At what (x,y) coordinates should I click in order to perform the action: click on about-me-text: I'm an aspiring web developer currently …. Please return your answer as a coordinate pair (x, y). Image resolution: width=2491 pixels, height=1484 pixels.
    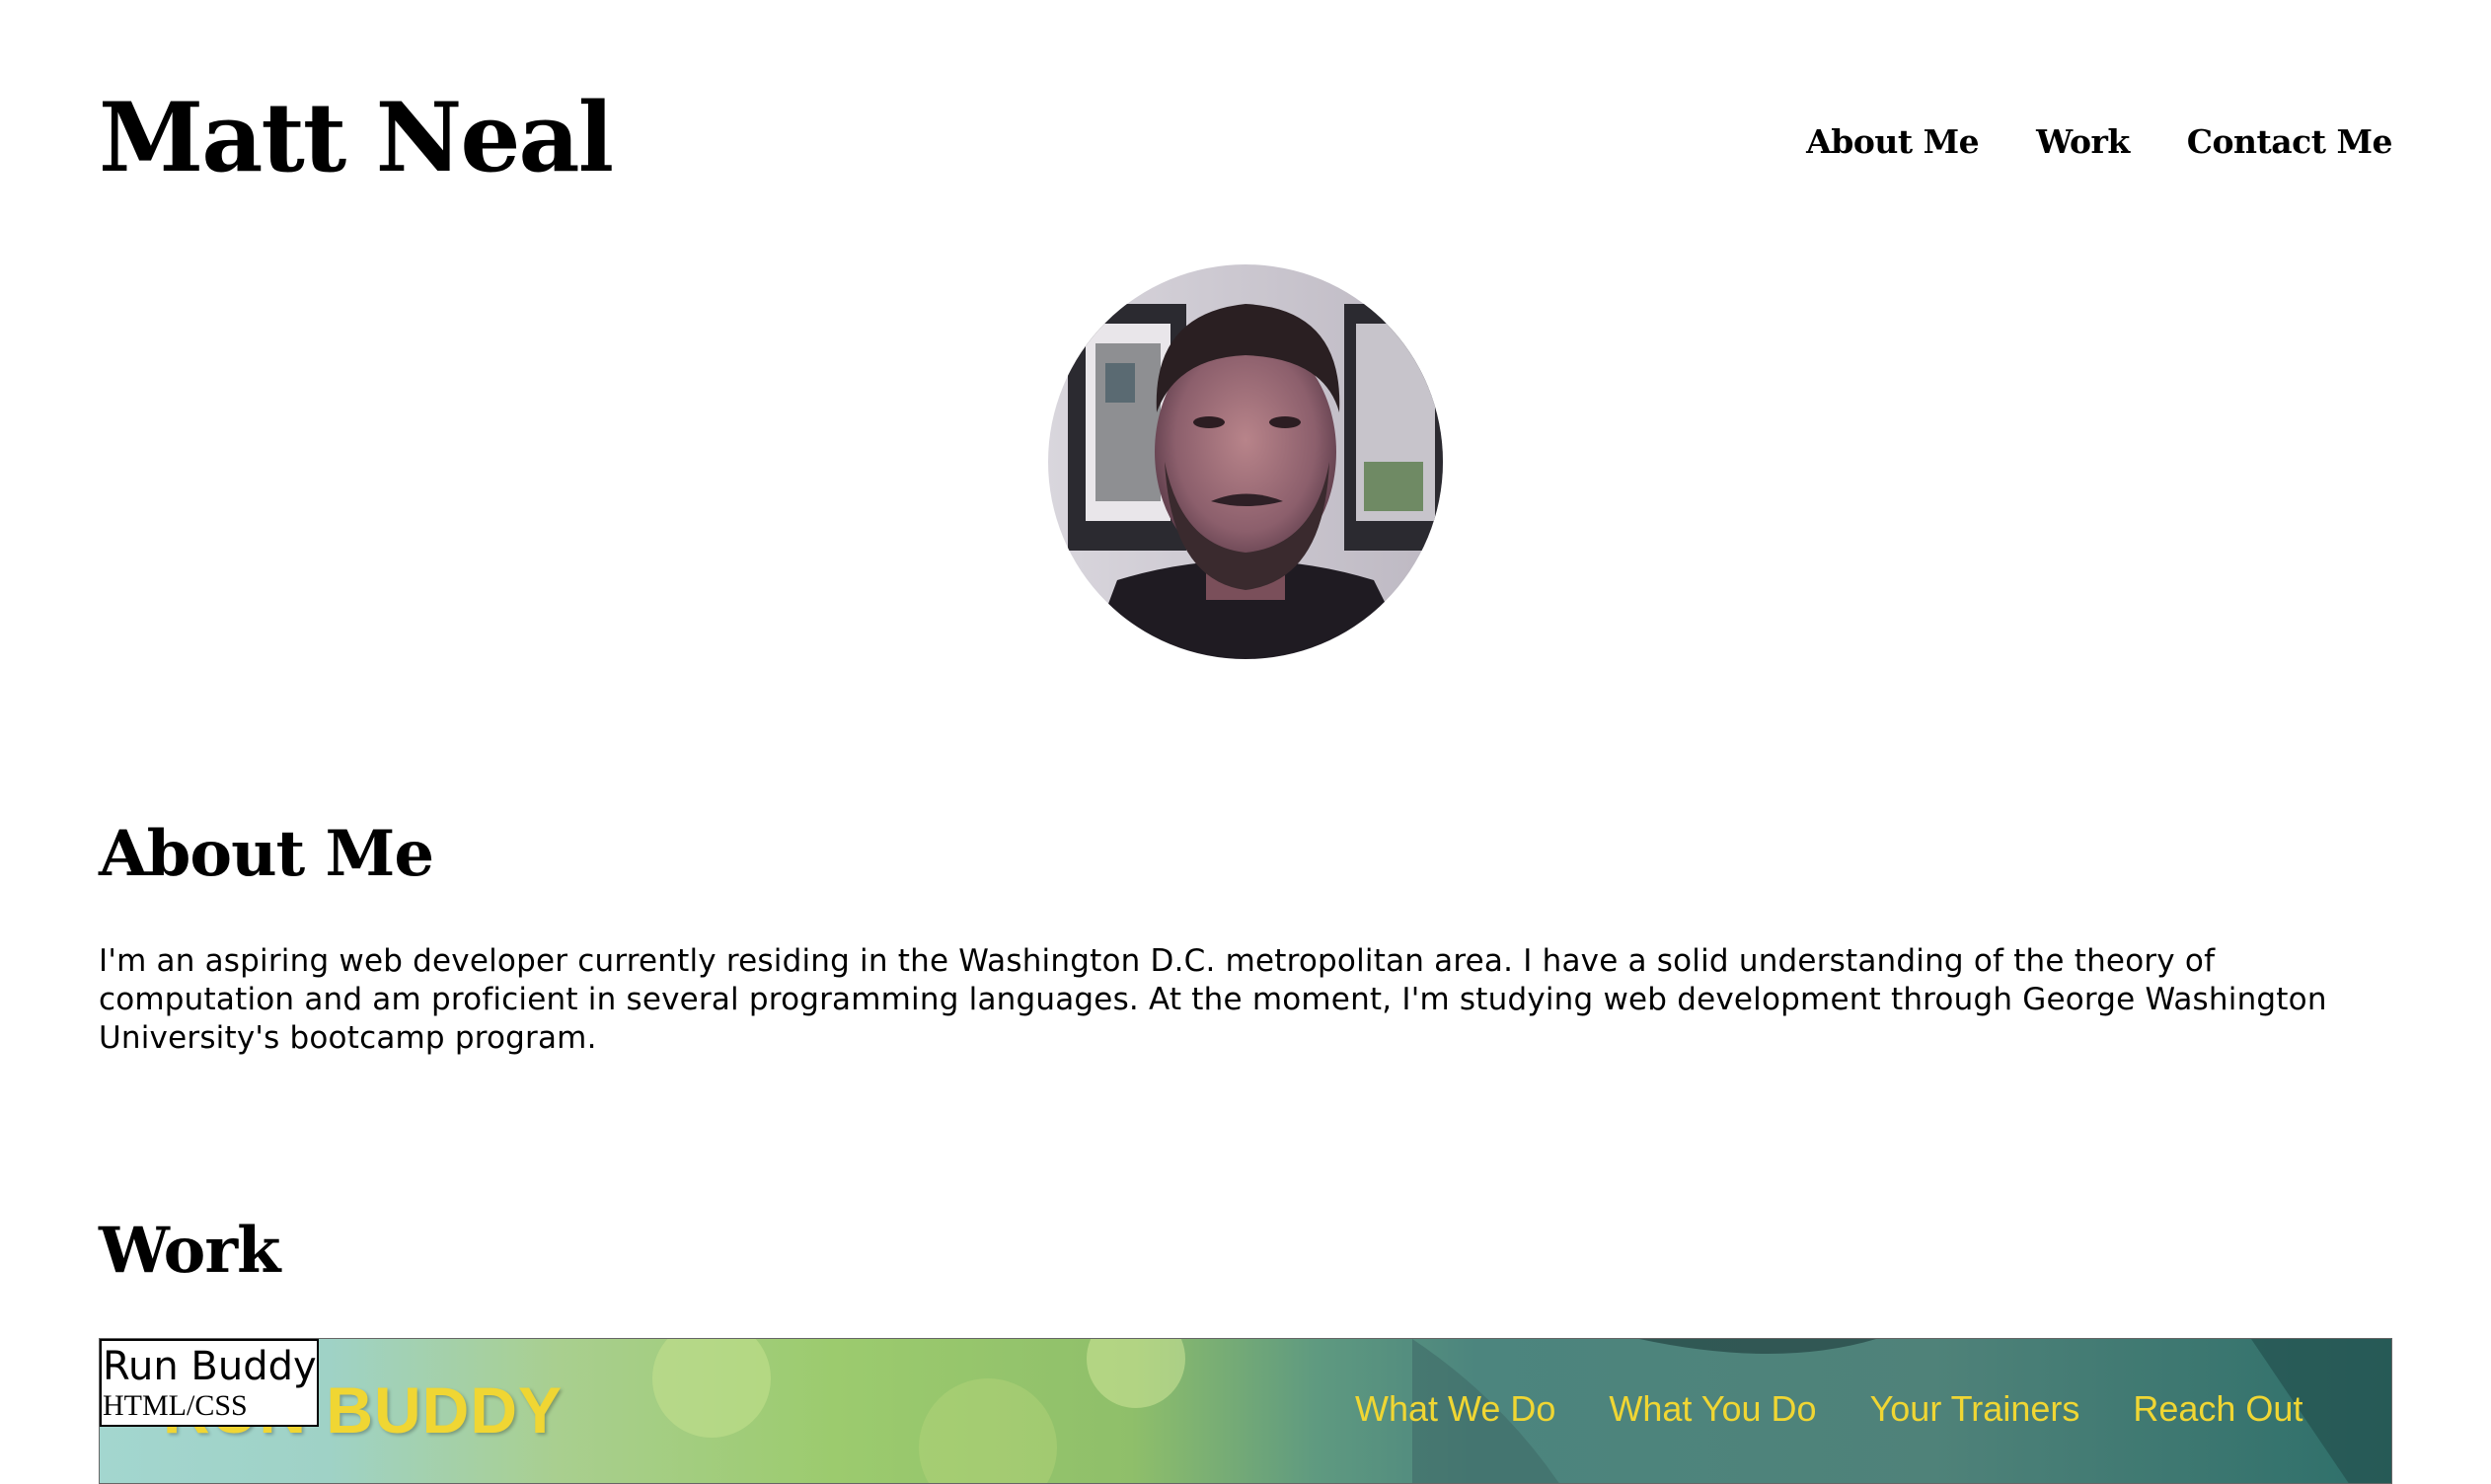
    Looking at the image, I should click on (1213, 999).